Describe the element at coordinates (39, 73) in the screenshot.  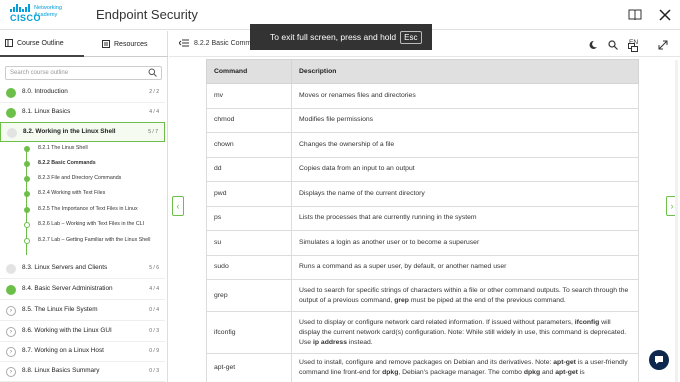
I see `search-placeholder: Search course outline` at that location.